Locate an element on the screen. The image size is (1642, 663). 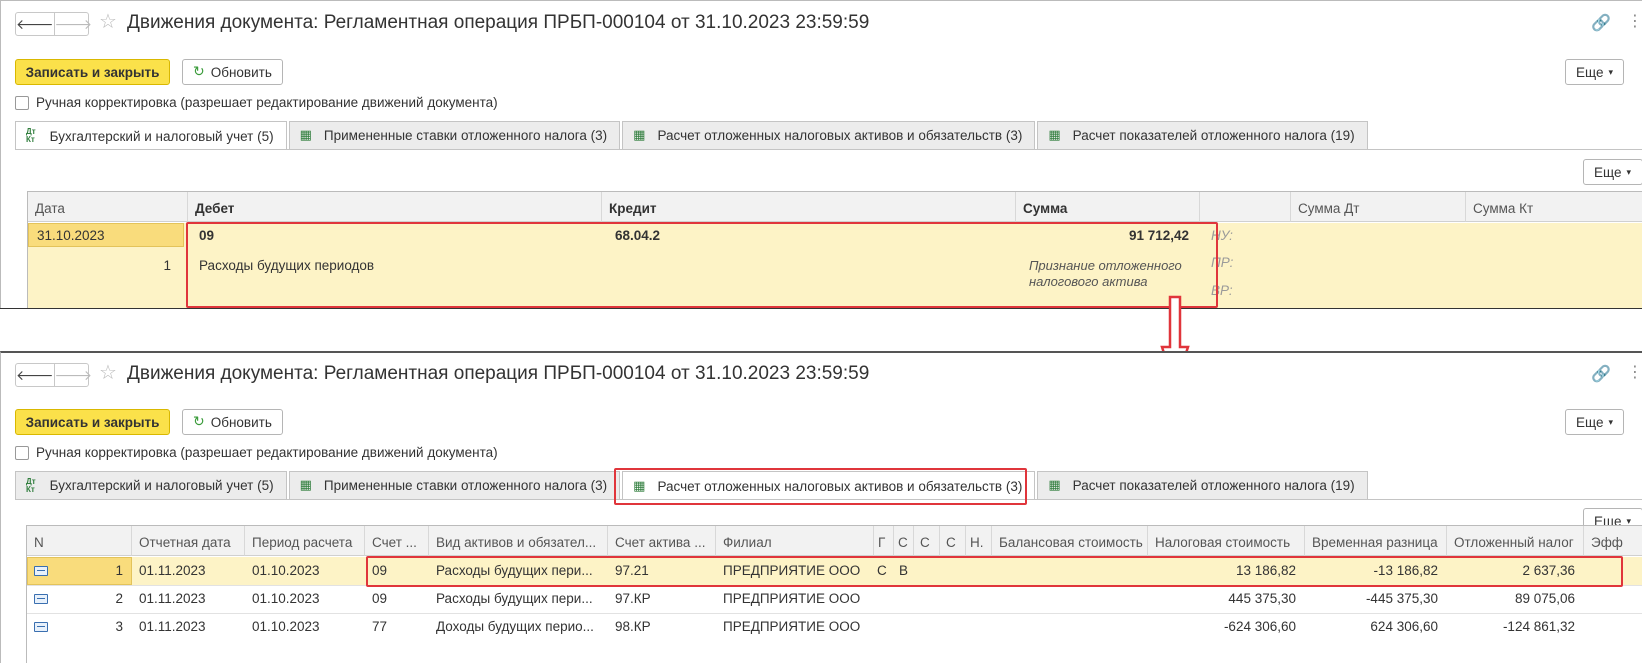
row-tax-value: -624 306,60 is located at coordinates (1259, 626).